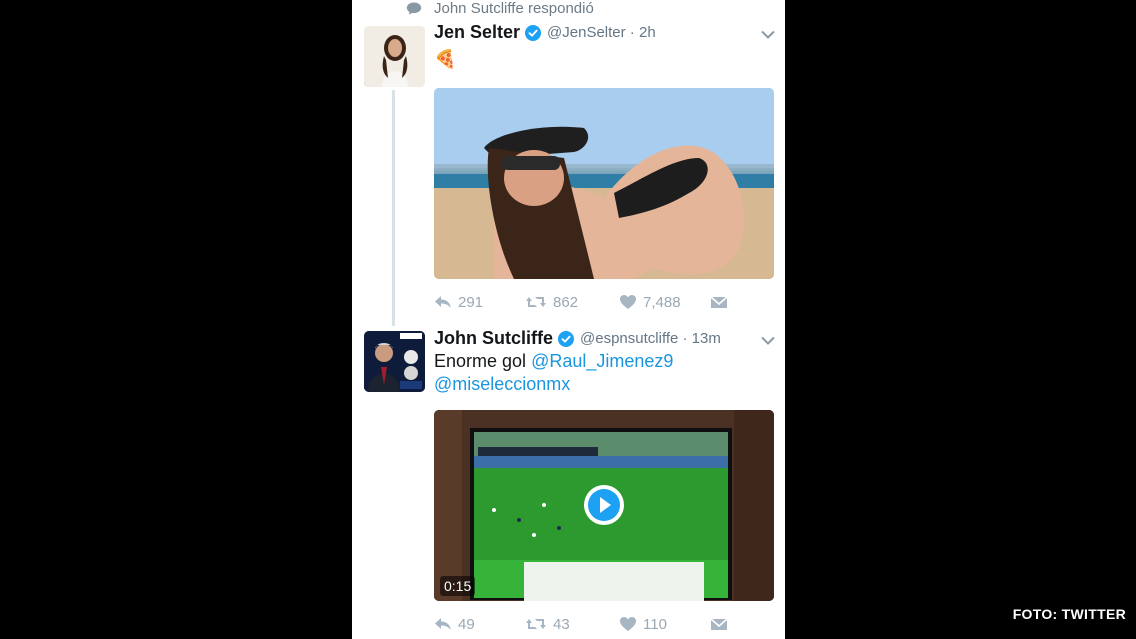 This screenshot has width=1136, height=639. Describe the element at coordinates (572, 624) in the screenshot. I see `retweet-button: 43` at that location.